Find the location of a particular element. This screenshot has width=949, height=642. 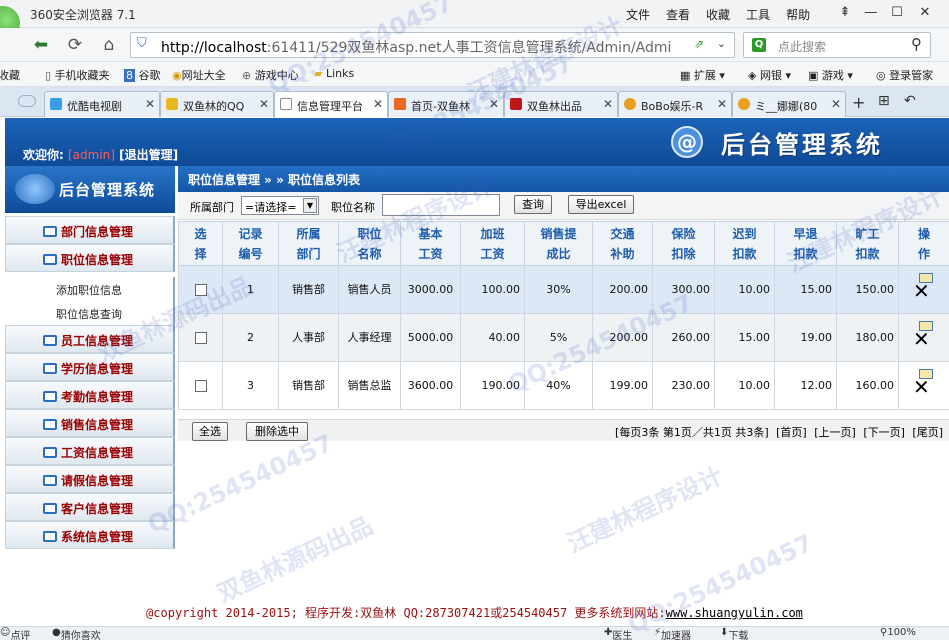

pager-next: [下一页] is located at coordinates (884, 432).